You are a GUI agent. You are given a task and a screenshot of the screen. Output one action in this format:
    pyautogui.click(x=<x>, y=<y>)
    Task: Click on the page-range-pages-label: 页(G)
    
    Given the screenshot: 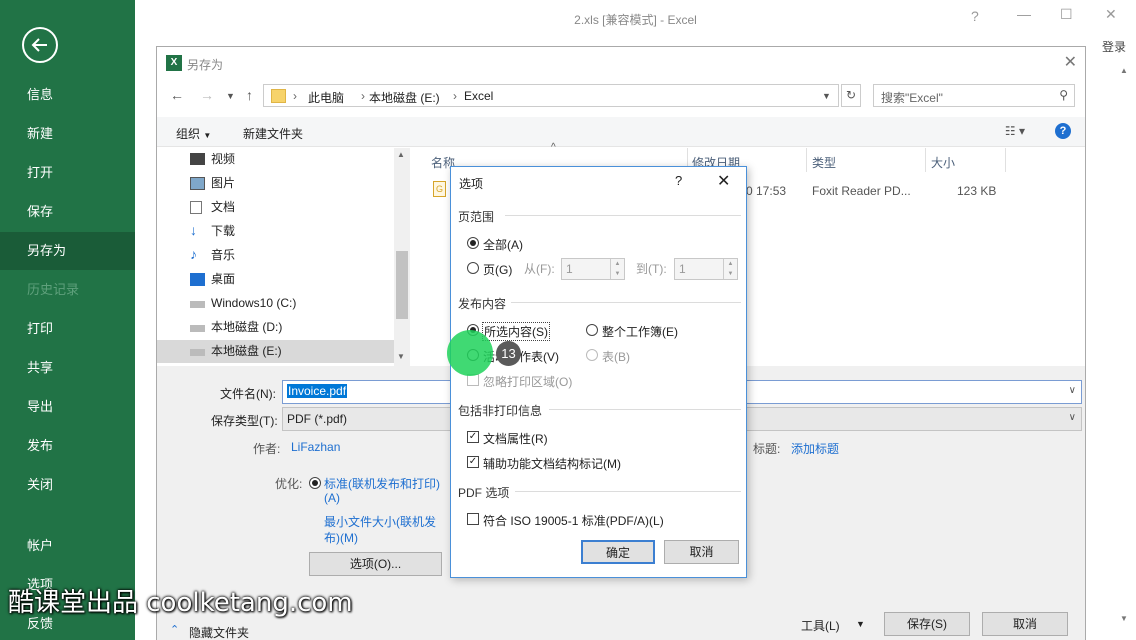 What is the action you would take?
    pyautogui.click(x=497, y=269)
    